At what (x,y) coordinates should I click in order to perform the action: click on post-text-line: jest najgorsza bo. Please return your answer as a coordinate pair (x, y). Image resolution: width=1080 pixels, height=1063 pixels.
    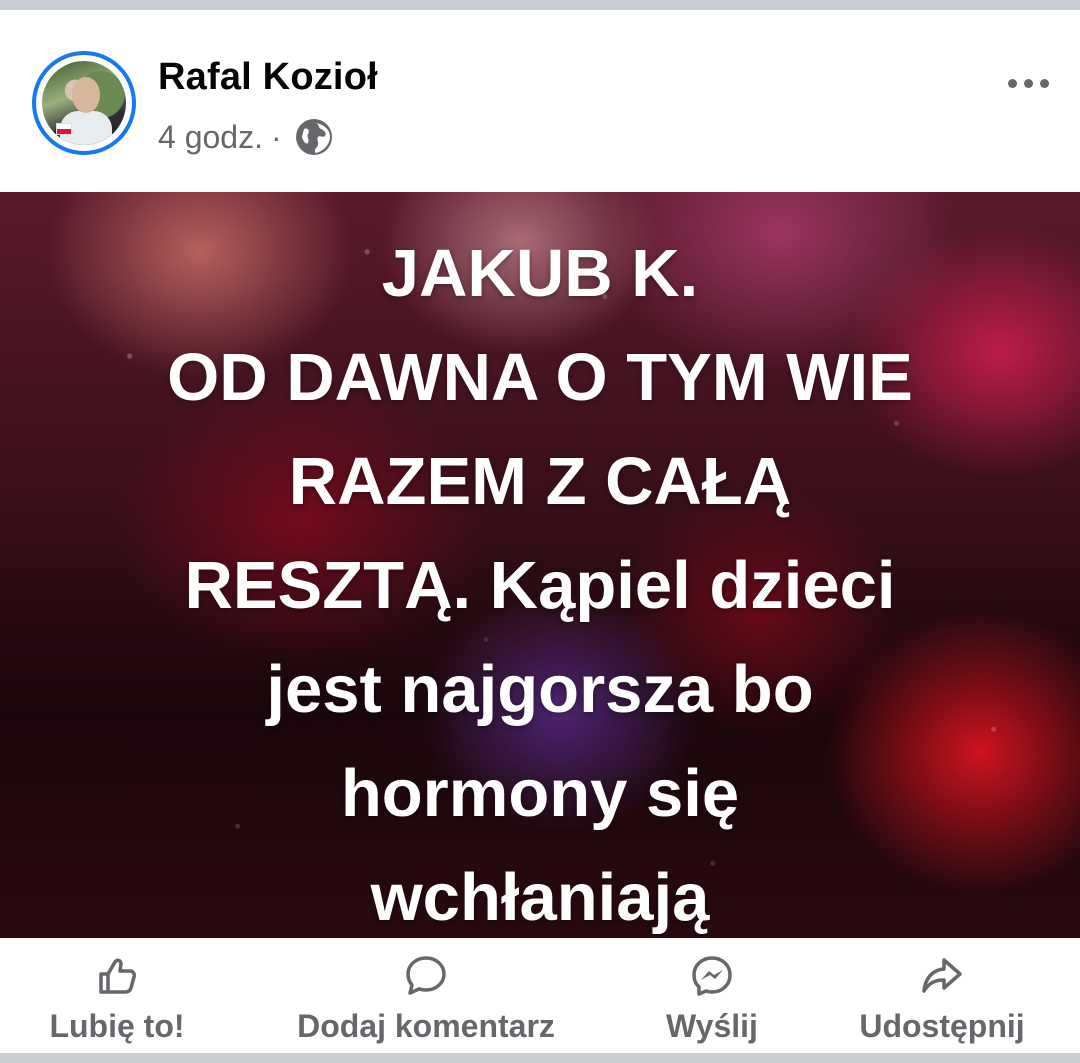
    Looking at the image, I should click on (540, 689).